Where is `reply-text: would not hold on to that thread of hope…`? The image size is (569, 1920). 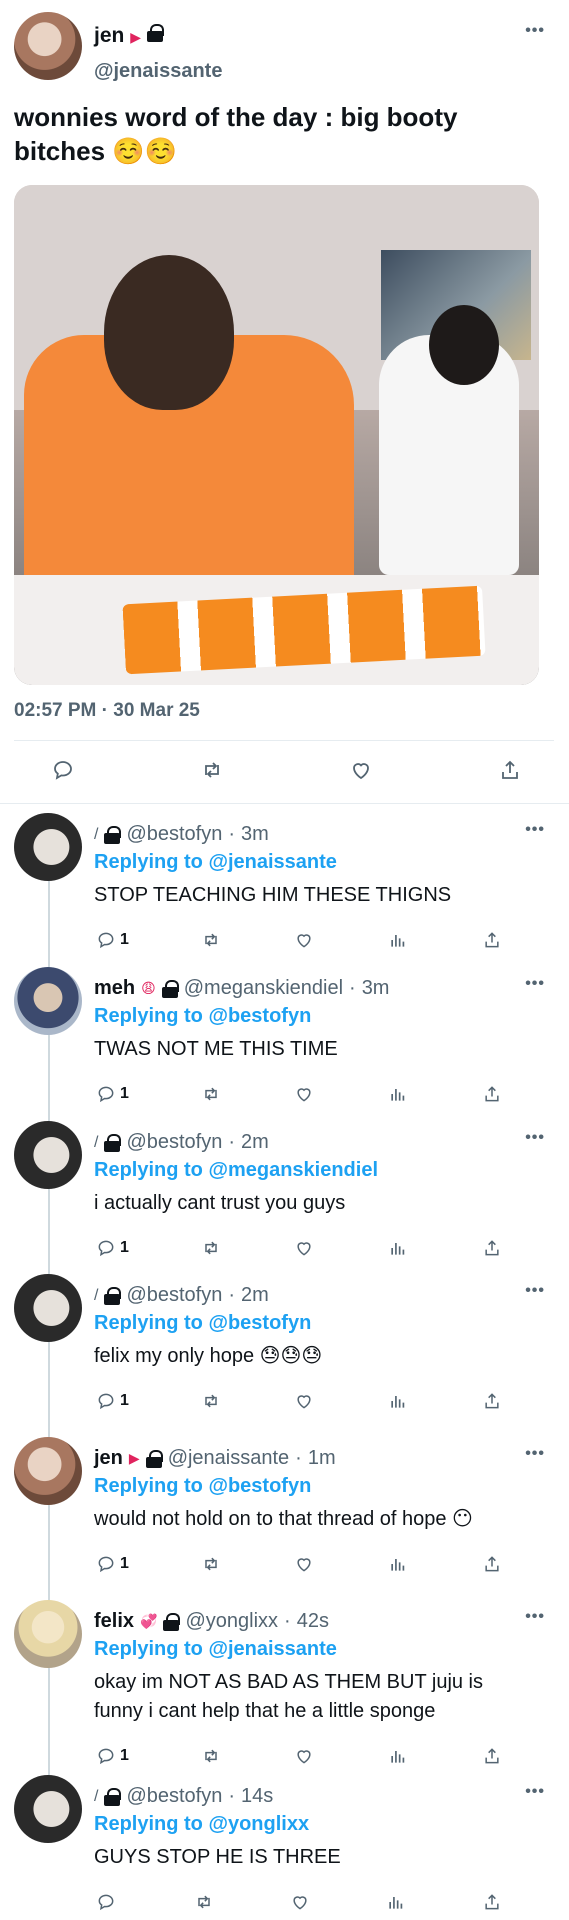 reply-text: would not hold on to that thread of hope… is located at coordinates (283, 1519).